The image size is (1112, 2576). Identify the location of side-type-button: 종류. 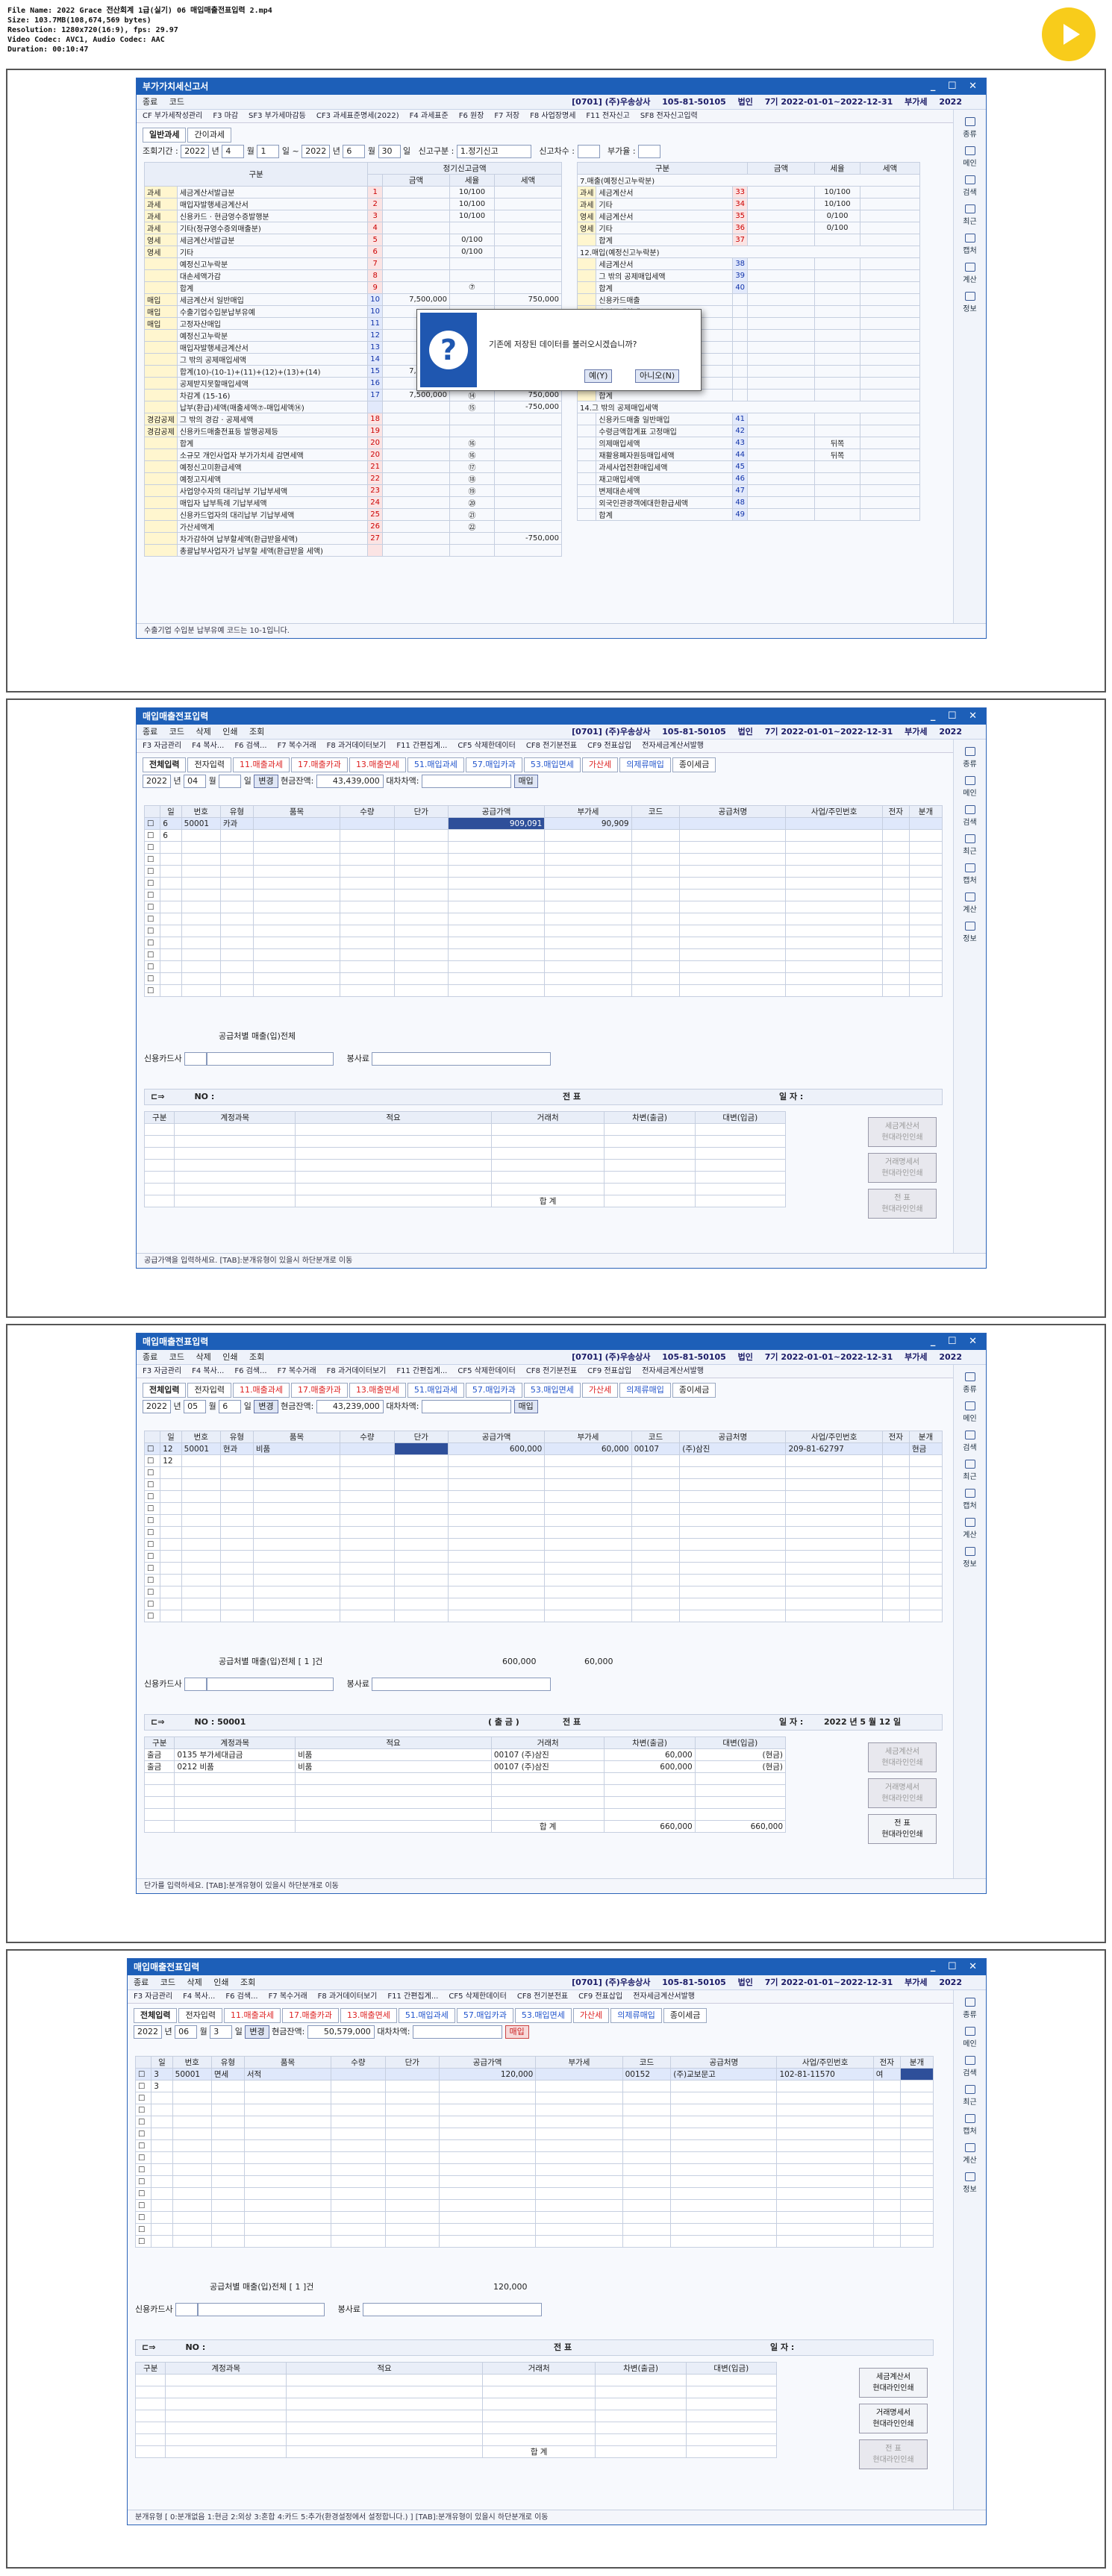
(970, 2008).